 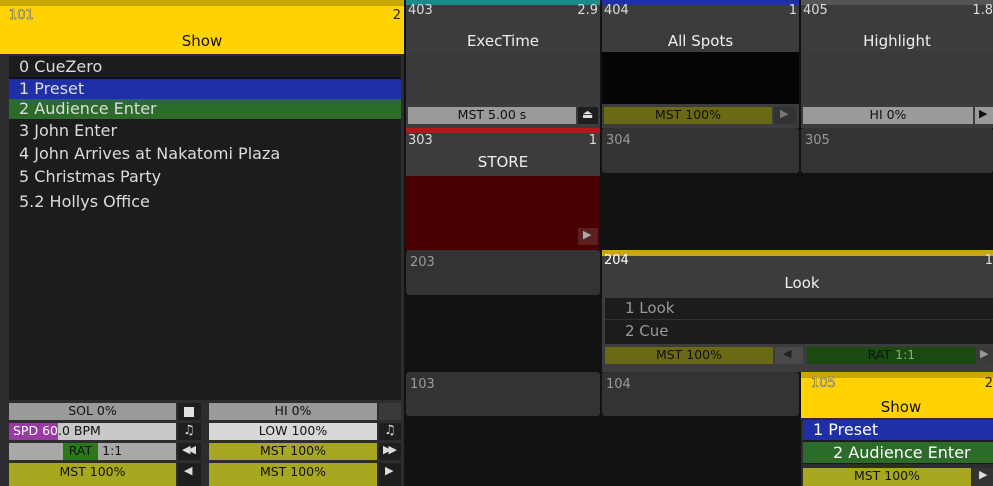 What do you see at coordinates (293, 451) in the screenshot?
I see `fader-mst-mid: MST 100%` at bounding box center [293, 451].